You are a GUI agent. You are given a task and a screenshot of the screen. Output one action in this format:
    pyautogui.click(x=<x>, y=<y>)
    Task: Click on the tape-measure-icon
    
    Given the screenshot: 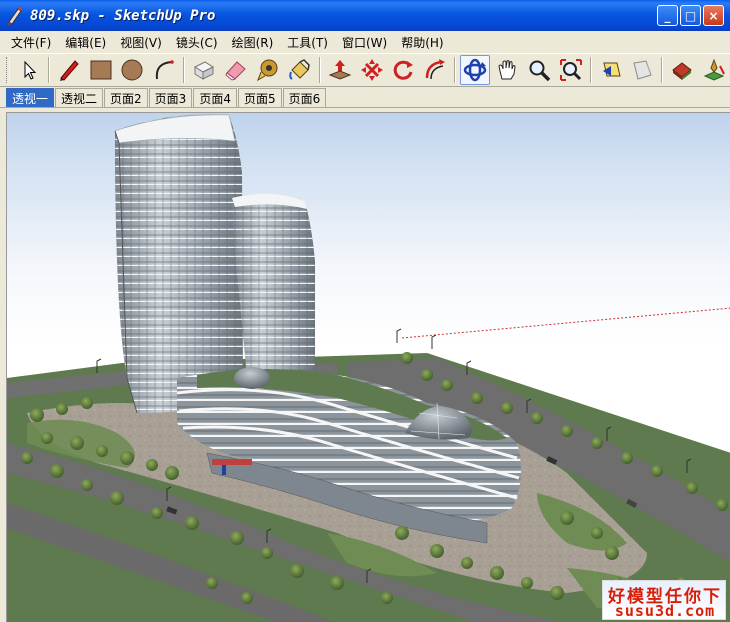 What is the action you would take?
    pyautogui.click(x=267, y=70)
    